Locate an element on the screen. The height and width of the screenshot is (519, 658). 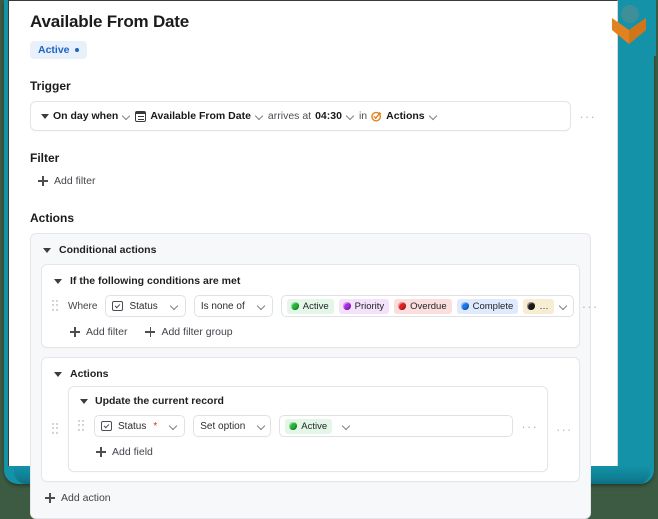
condition-overflow-menu: ··· is located at coordinates (590, 306).